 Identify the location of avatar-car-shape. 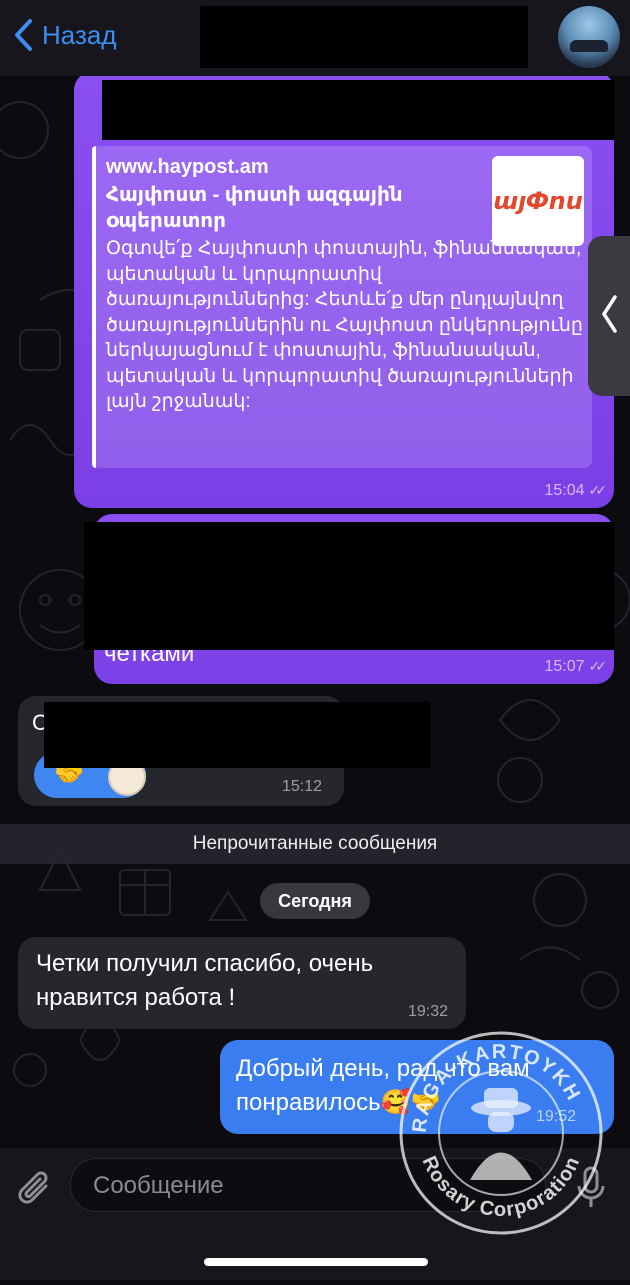
(589, 46).